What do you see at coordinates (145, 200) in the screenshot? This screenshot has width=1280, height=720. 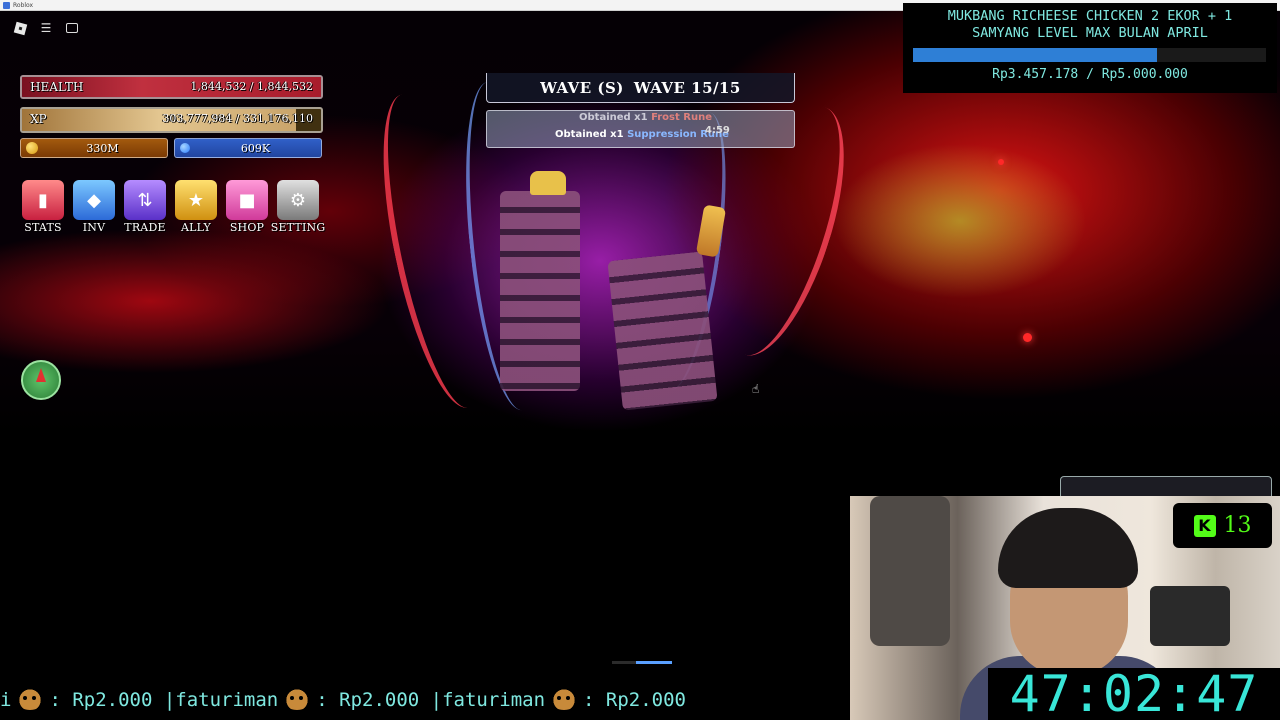 I see `trade-icon: ⇅` at bounding box center [145, 200].